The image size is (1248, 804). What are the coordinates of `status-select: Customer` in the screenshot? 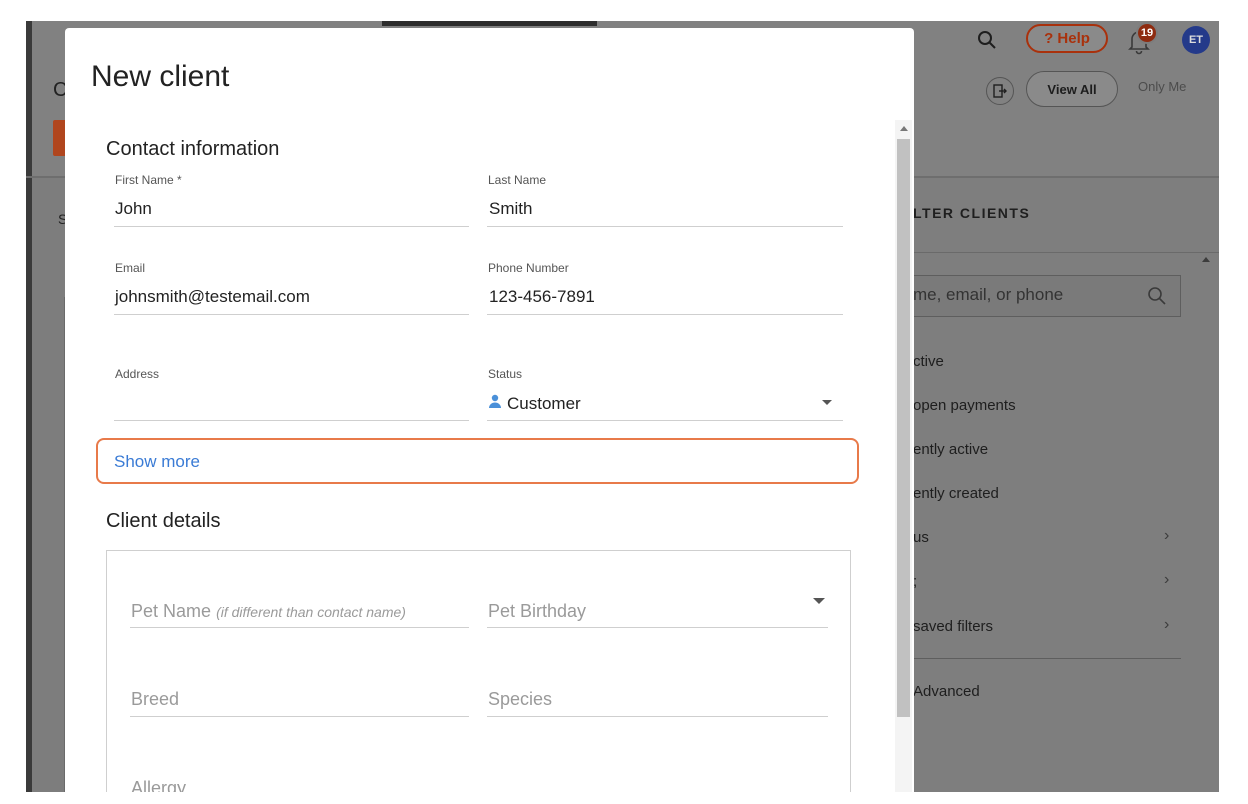 It's located at (544, 404).